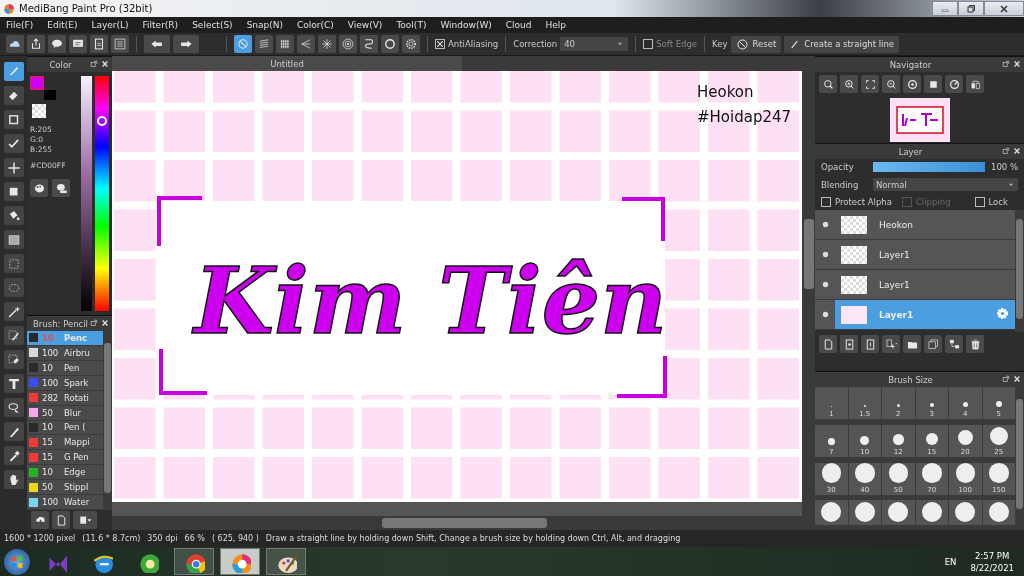 The height and width of the screenshot is (576, 1024). I want to click on menu-item: Cloud, so click(518, 25).